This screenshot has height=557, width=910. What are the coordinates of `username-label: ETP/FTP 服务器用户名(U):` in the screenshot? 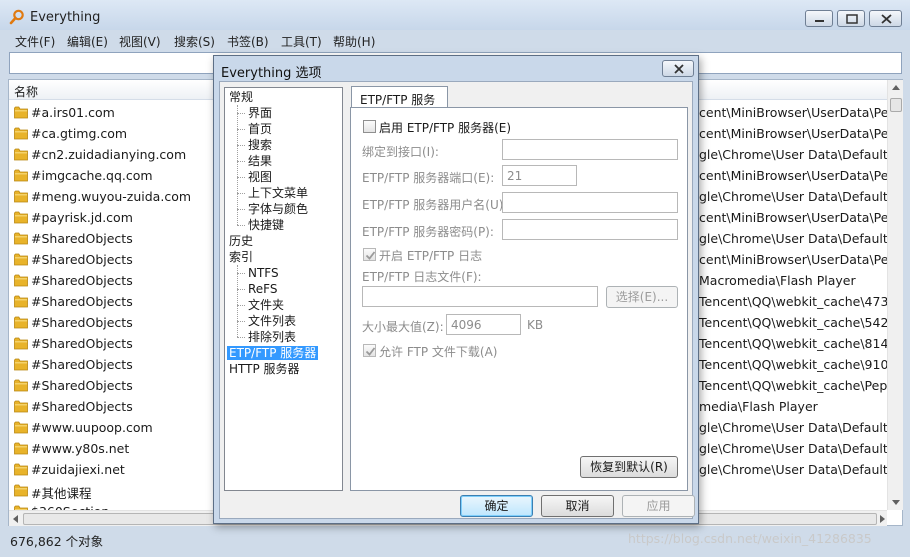 It's located at (435, 205).